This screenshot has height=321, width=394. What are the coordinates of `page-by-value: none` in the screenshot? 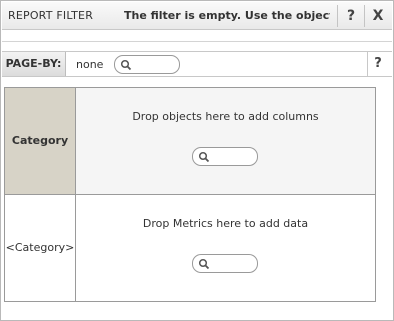 It's located at (90, 64).